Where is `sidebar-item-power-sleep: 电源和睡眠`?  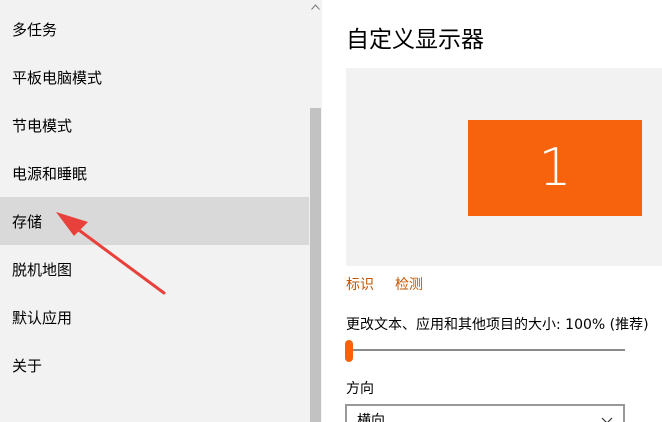 sidebar-item-power-sleep: 电源和睡眠 is located at coordinates (154, 173).